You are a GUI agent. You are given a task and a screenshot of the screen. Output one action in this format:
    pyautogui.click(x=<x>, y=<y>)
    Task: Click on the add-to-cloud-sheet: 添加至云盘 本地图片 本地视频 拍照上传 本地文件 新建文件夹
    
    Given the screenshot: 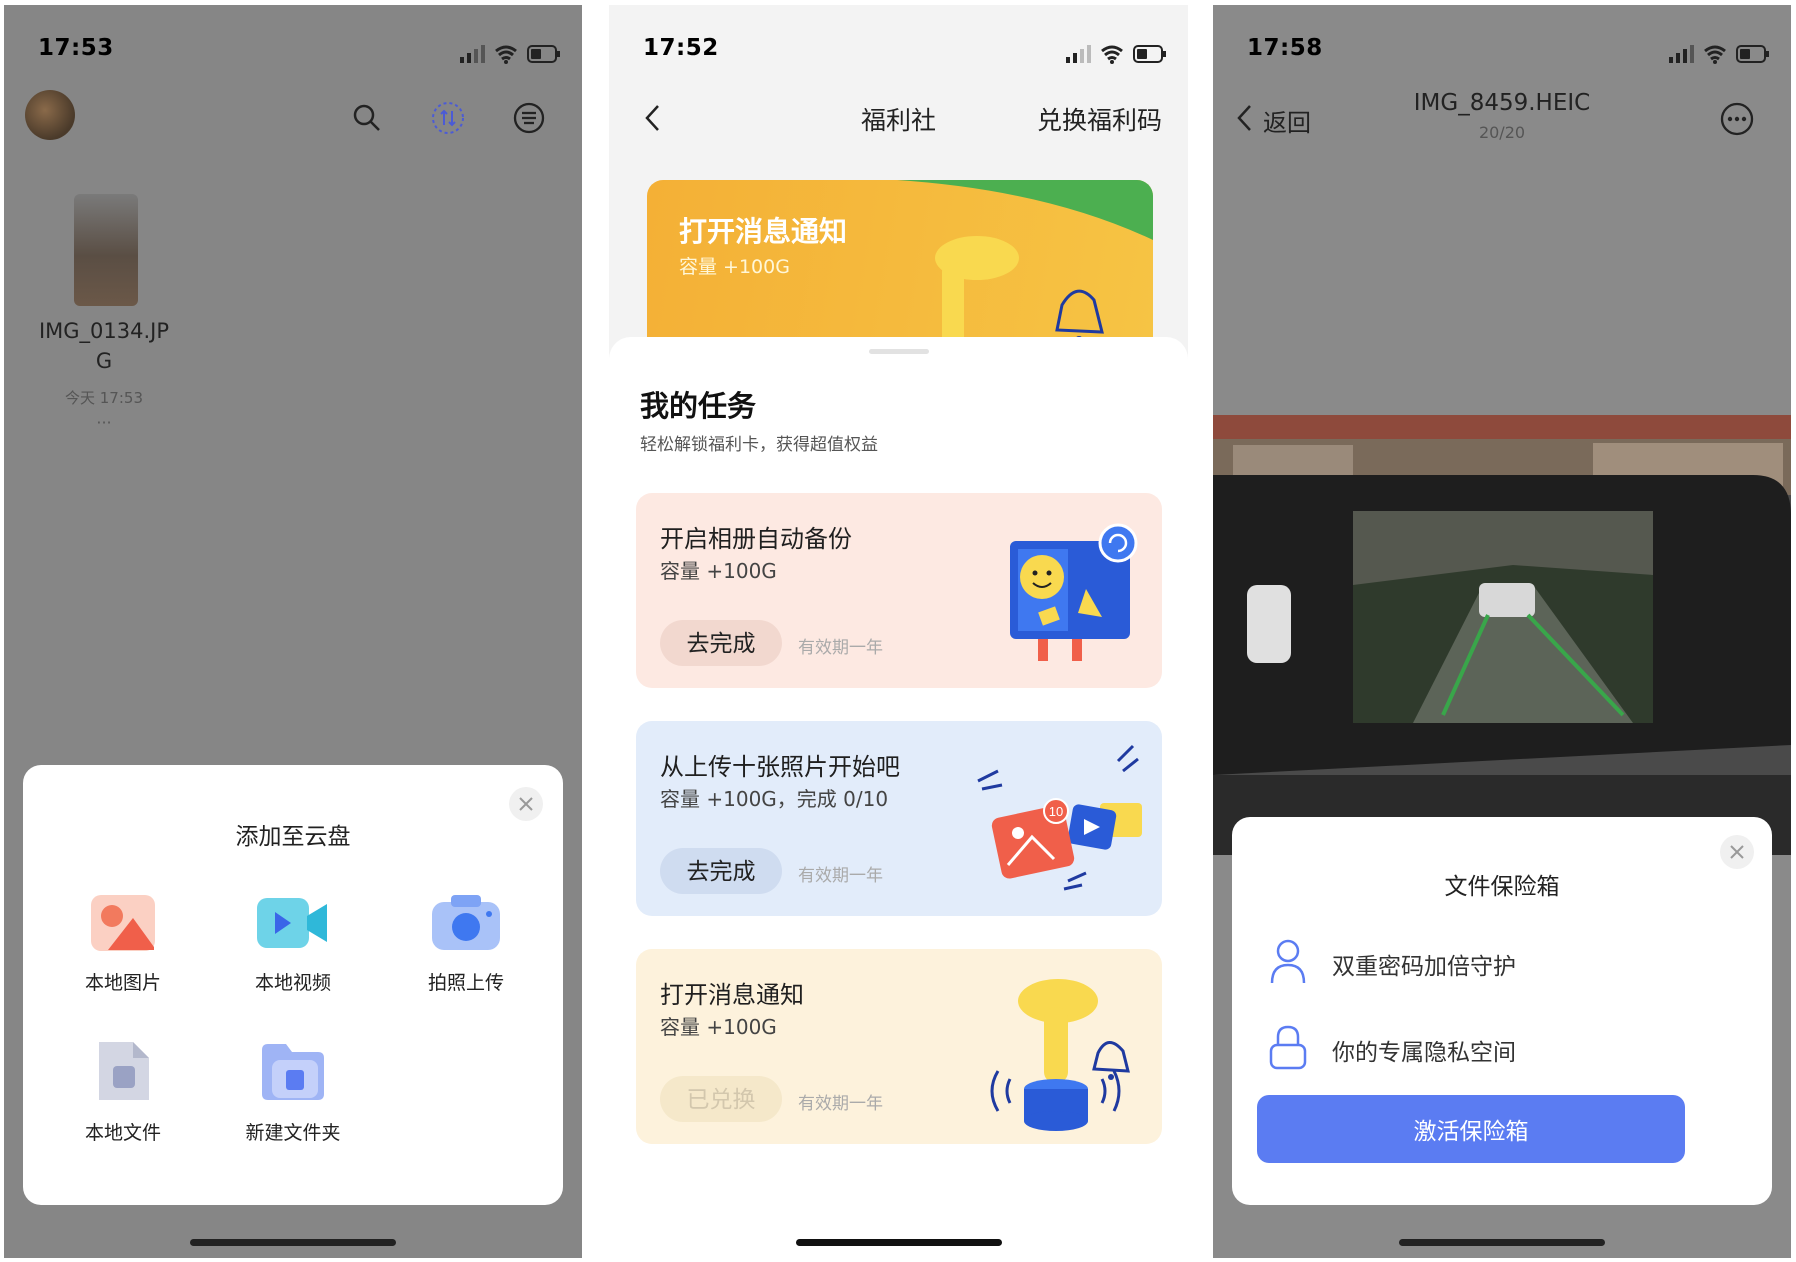 What is the action you would take?
    pyautogui.click(x=293, y=985)
    